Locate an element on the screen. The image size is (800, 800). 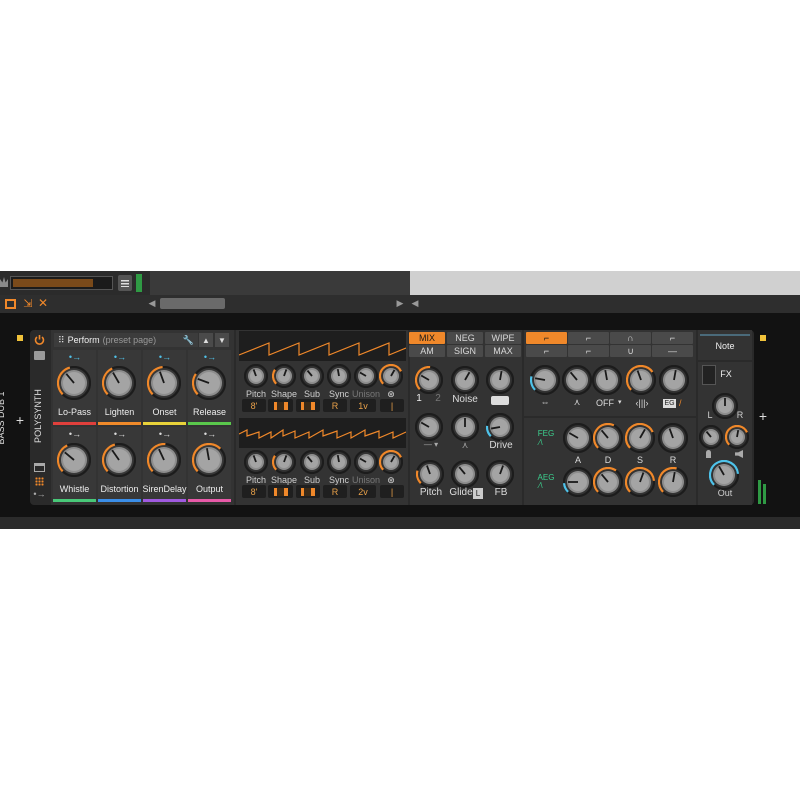
fx-toggle is located at coordinates (709, 375).